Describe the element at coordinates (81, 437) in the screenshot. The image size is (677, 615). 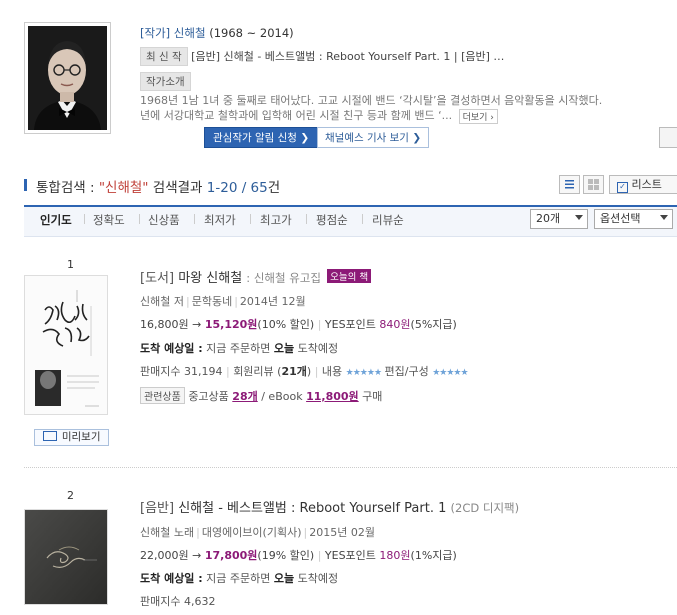
I see `preview-label: 미리보기` at that location.